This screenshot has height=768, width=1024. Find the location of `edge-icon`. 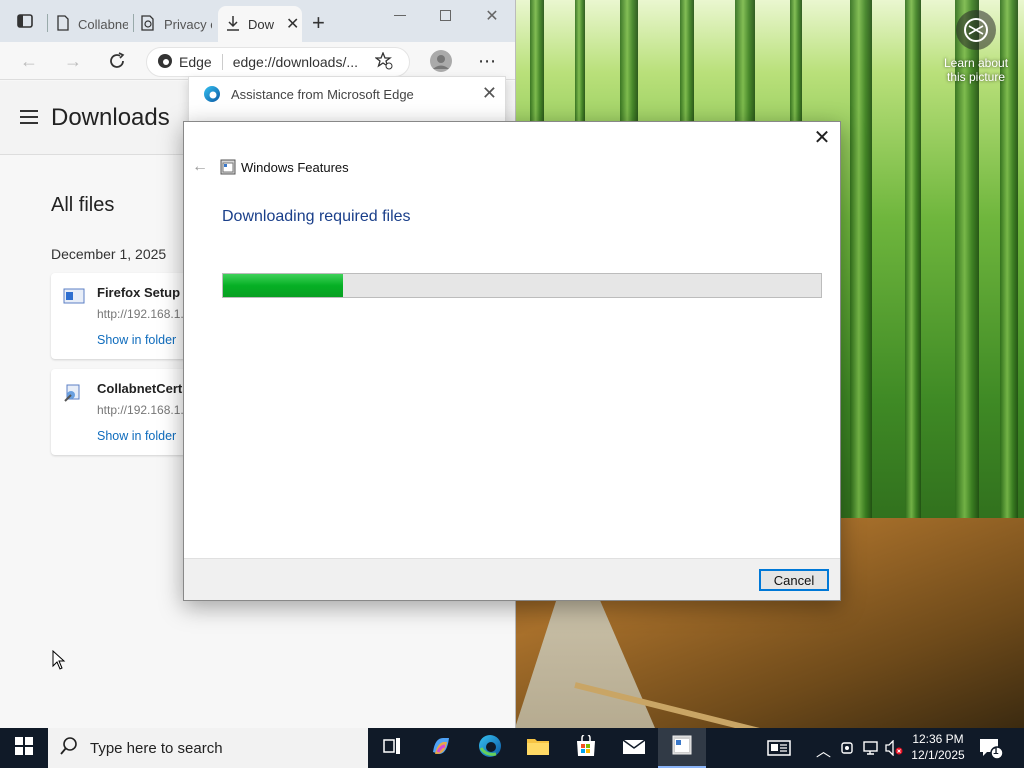

edge-icon is located at coordinates (490, 748).